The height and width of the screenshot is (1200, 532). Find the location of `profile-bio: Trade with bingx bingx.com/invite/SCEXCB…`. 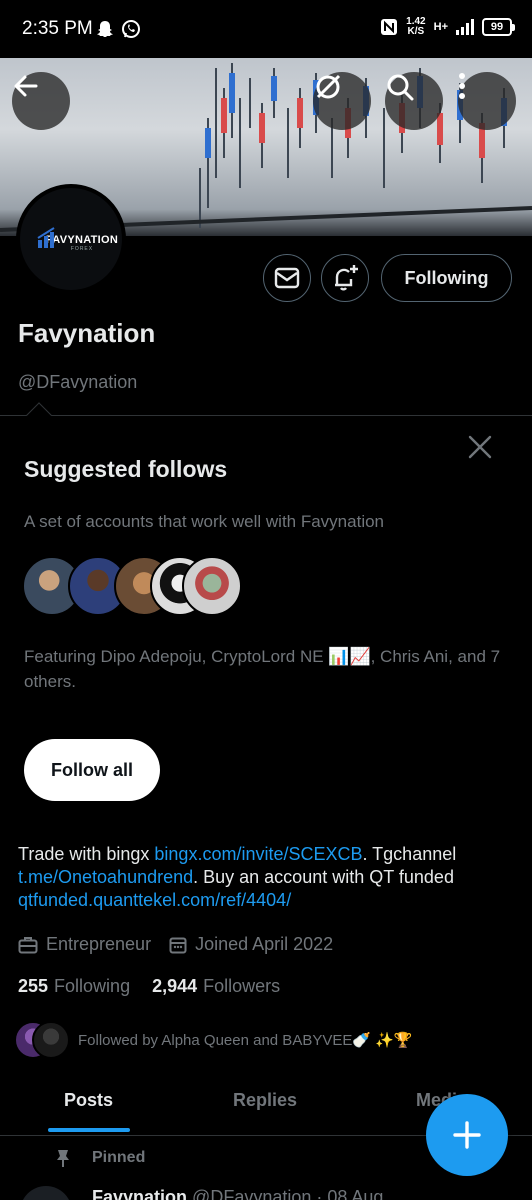

profile-bio: Trade with bingx bingx.com/invite/SCEXCB… is located at coordinates (268, 877).